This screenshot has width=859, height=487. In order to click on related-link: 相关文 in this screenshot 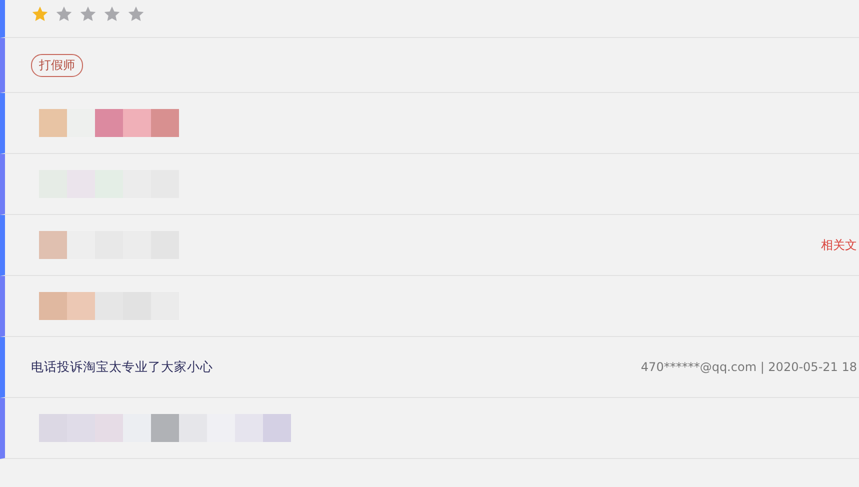, I will do `click(839, 245)`.